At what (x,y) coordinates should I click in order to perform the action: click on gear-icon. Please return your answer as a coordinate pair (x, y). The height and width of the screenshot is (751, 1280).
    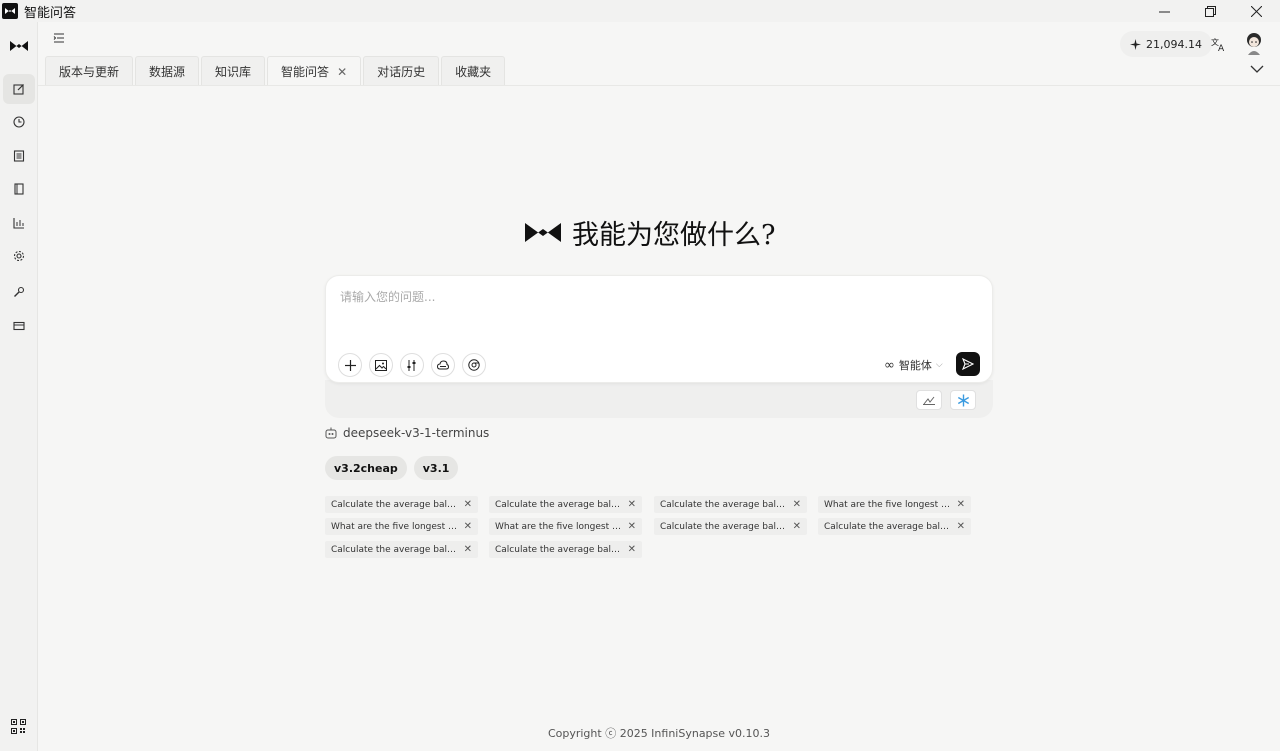
    Looking at the image, I should click on (19, 256).